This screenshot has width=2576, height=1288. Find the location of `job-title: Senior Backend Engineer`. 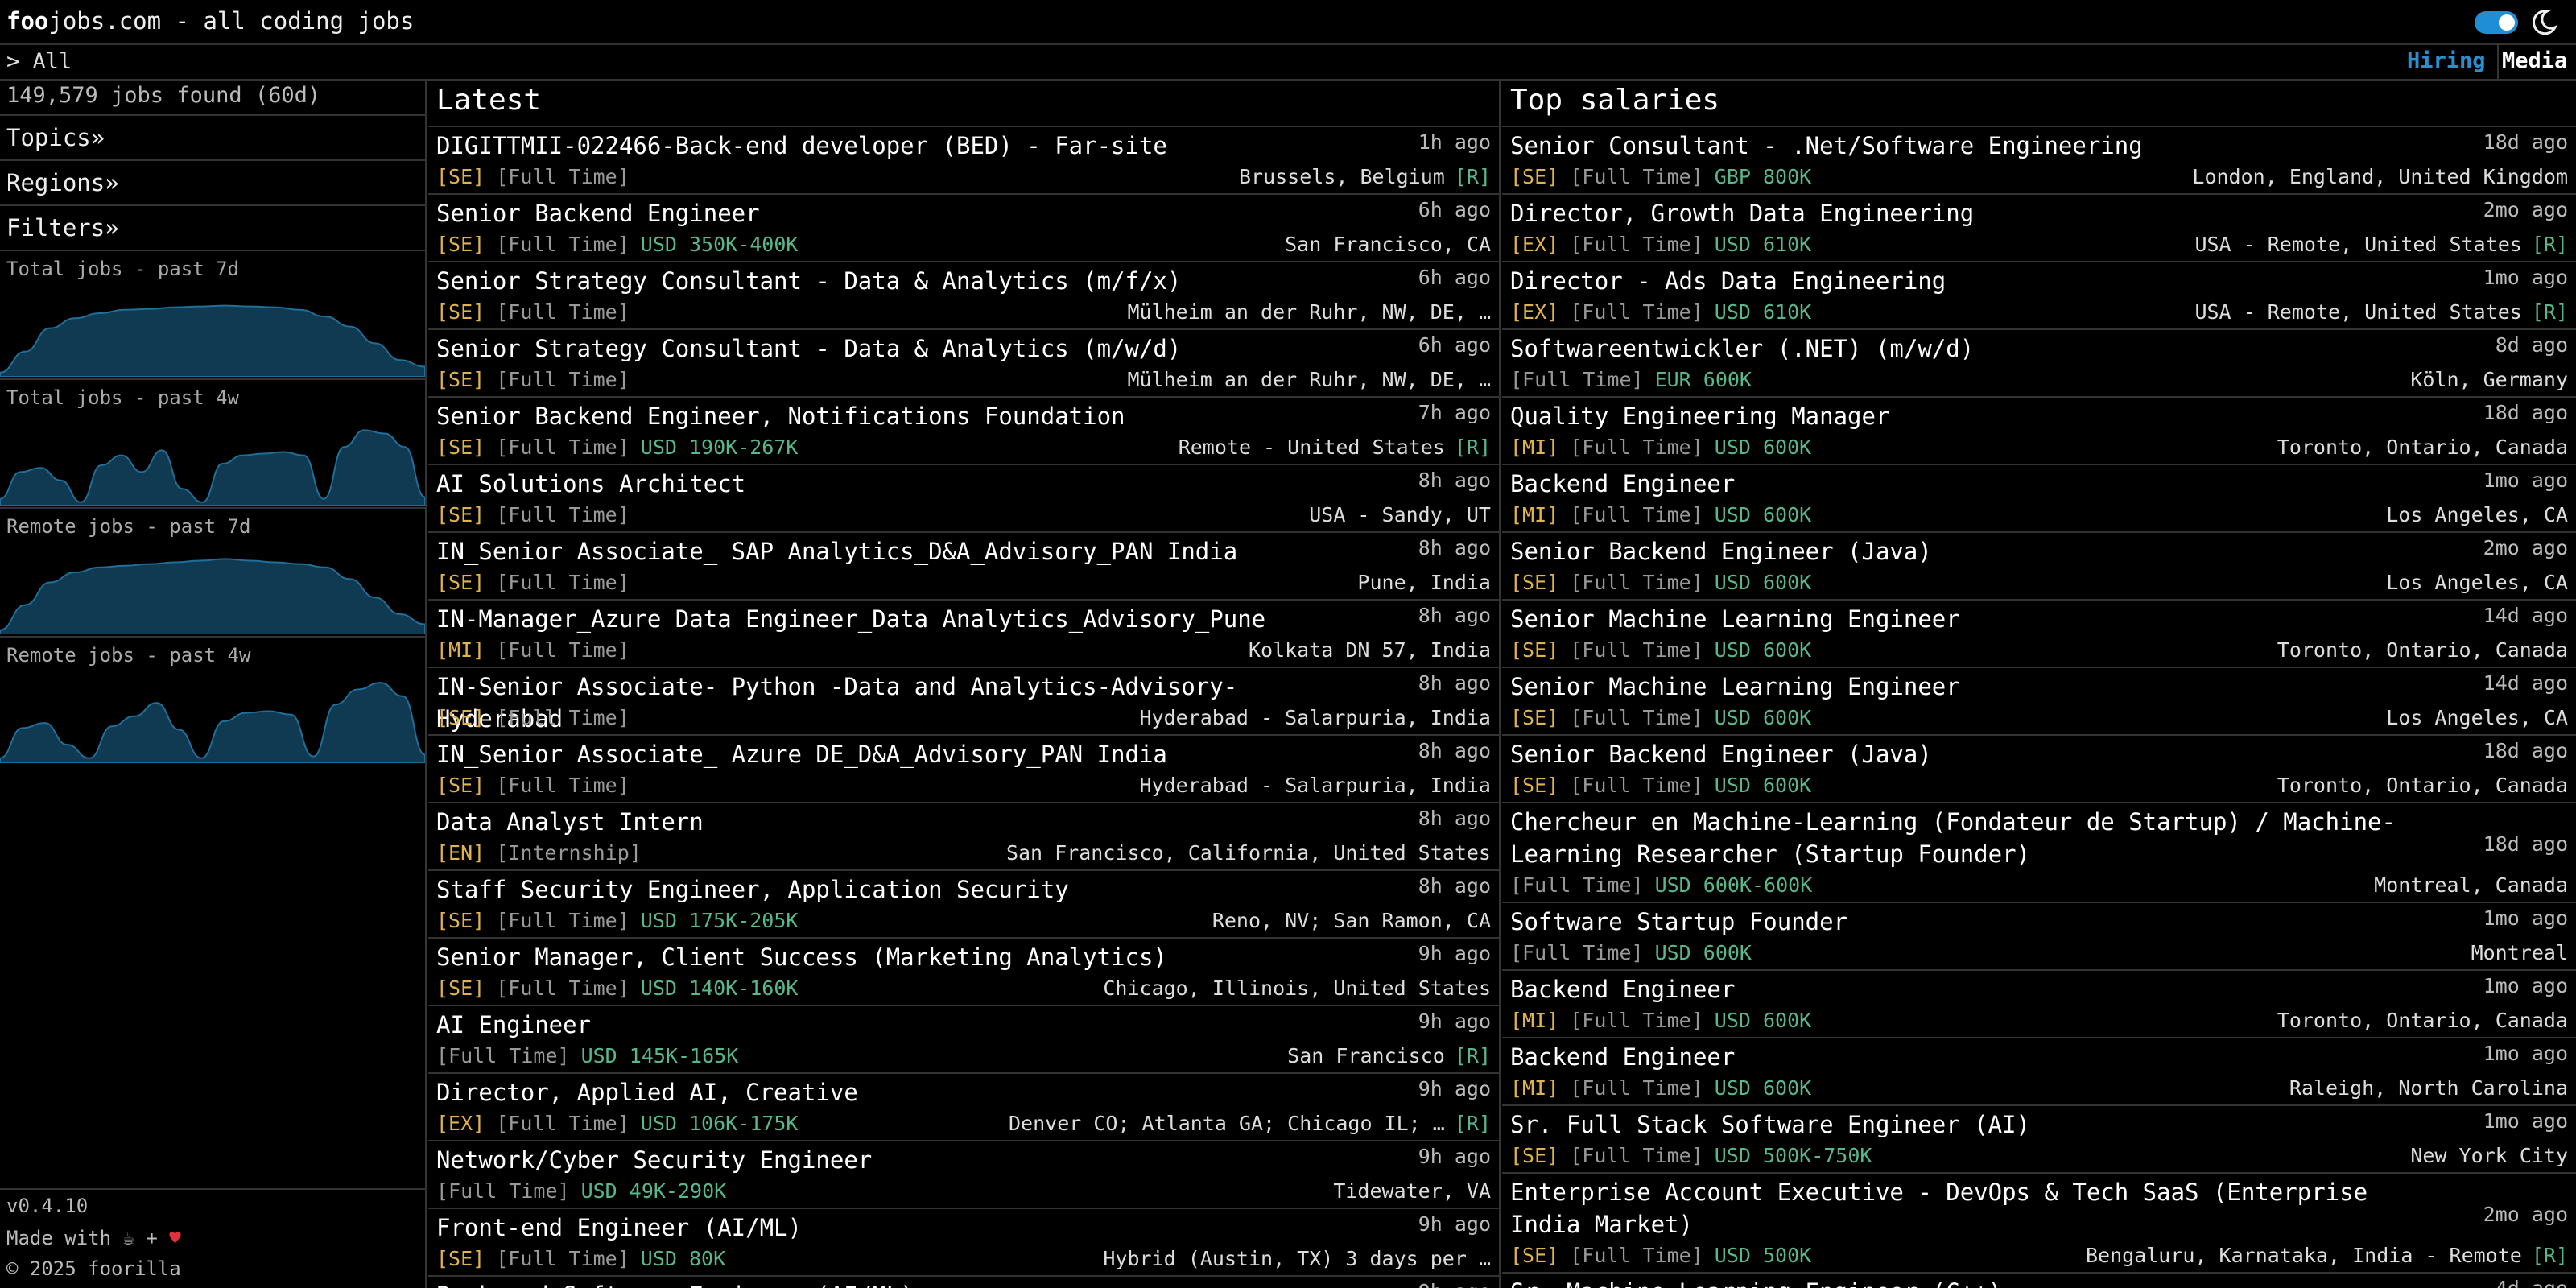

job-title: Senior Backend Engineer is located at coordinates (964, 213).